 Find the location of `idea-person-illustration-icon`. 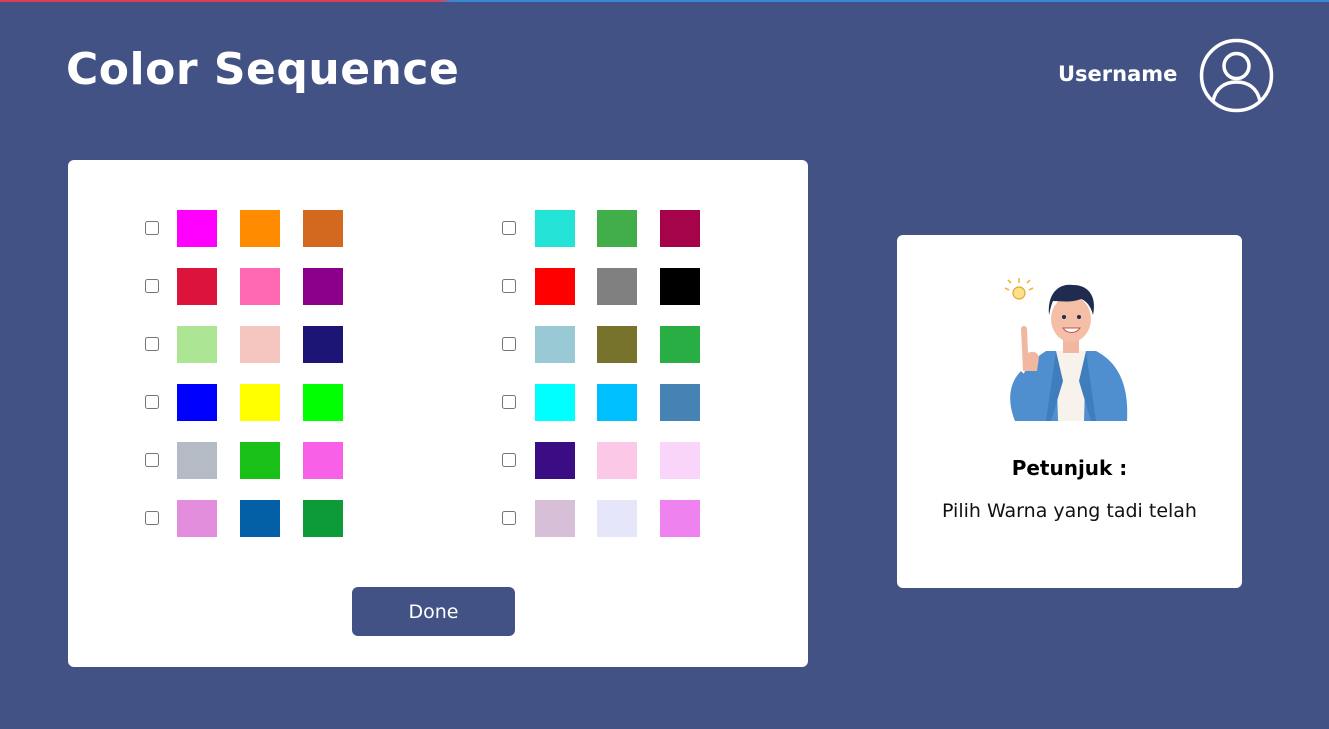

idea-person-illustration-icon is located at coordinates (1071, 351).